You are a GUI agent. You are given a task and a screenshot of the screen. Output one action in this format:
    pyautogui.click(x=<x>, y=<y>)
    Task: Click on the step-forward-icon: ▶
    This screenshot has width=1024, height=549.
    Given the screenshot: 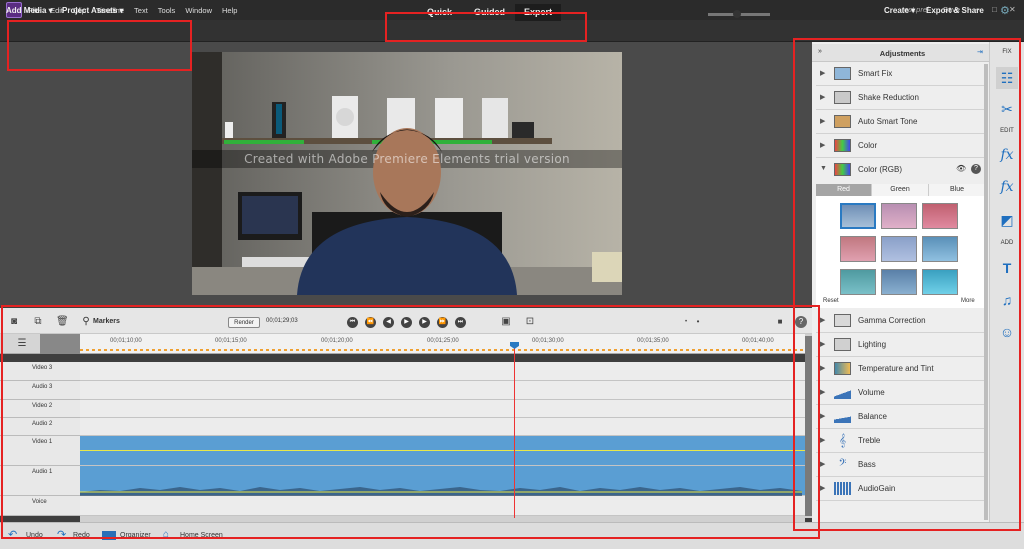 What is the action you would take?
    pyautogui.click(x=424, y=322)
    